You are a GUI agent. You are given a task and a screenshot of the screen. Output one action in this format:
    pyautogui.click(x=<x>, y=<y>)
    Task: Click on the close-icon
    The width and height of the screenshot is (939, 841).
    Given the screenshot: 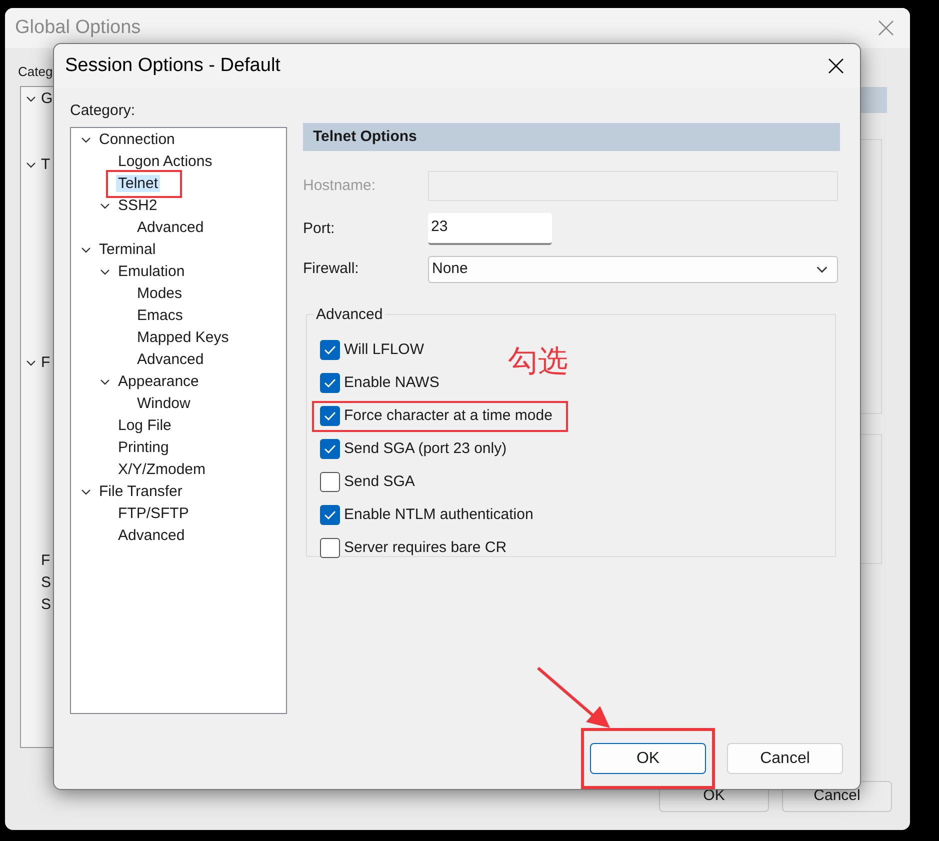 What is the action you would take?
    pyautogui.click(x=836, y=66)
    